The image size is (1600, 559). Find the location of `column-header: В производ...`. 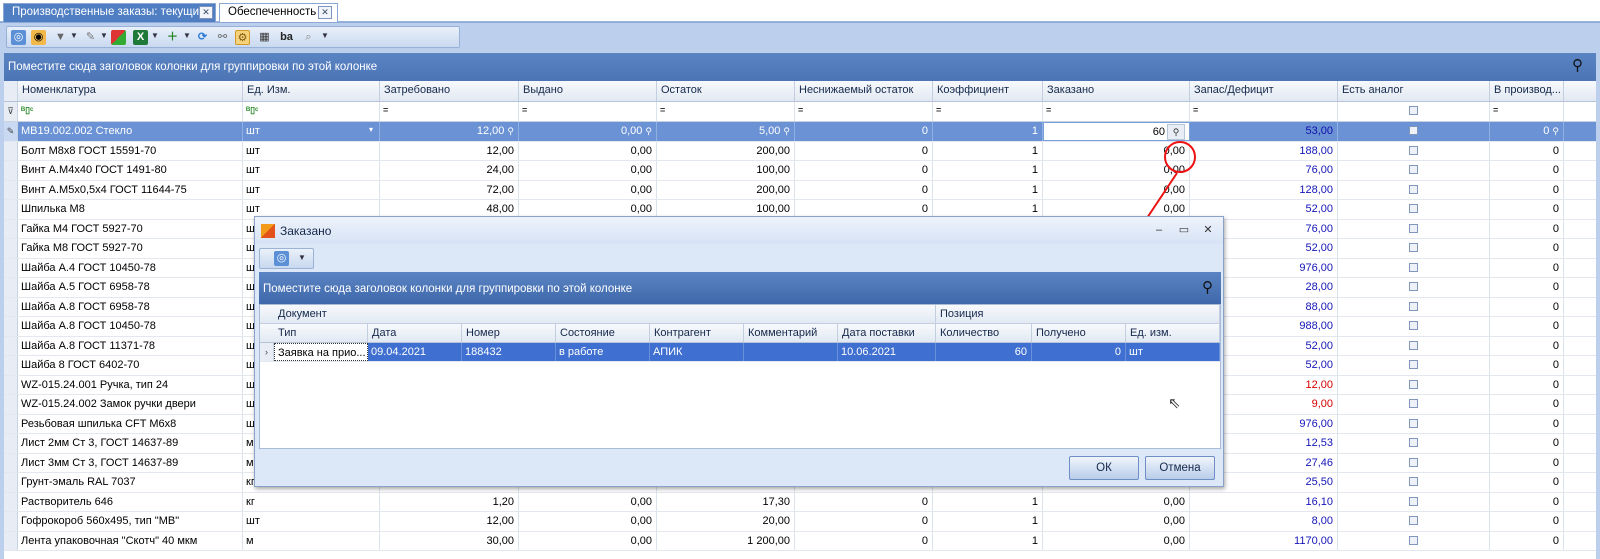

column-header: В производ... is located at coordinates (1527, 91).